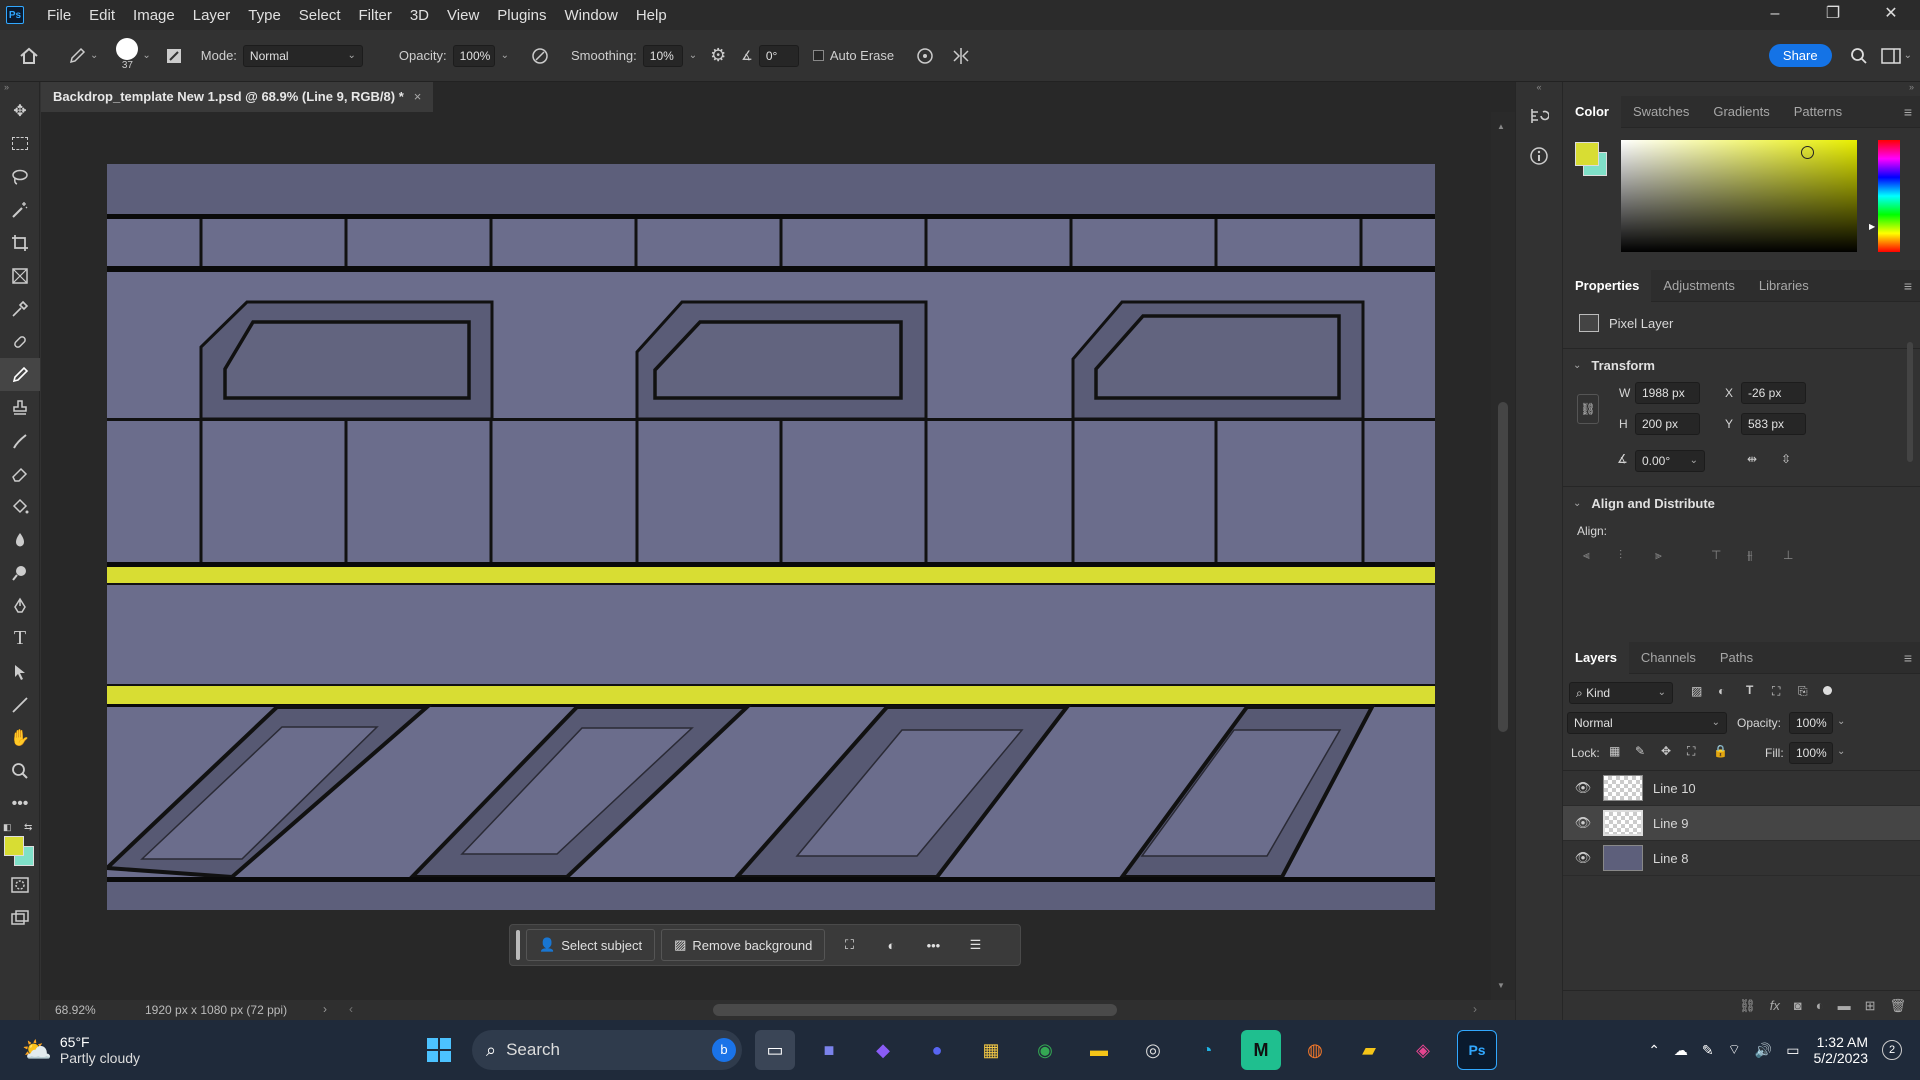  What do you see at coordinates (1859, 56) in the screenshot?
I see `search-icon` at bounding box center [1859, 56].